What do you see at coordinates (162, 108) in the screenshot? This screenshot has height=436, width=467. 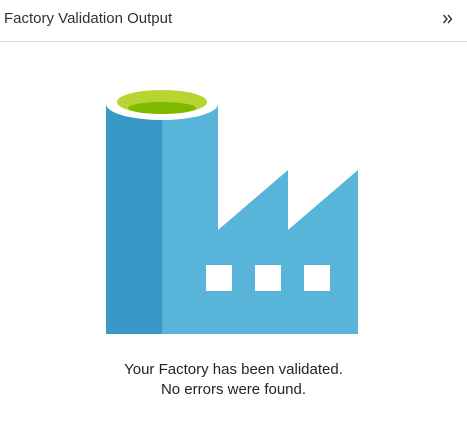 I see `tank-top-inner` at bounding box center [162, 108].